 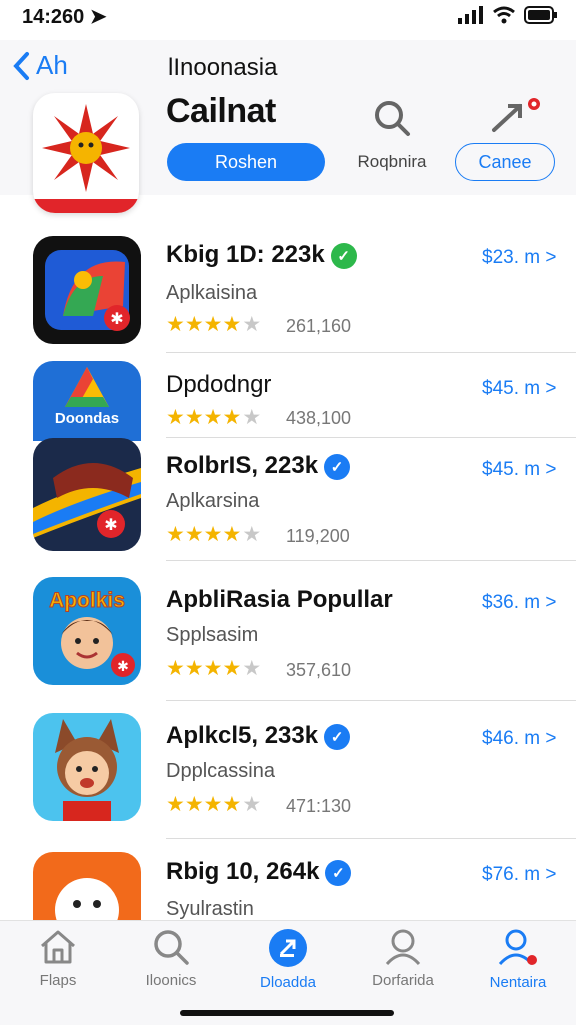 What do you see at coordinates (87, 401) in the screenshot?
I see `app-icon-2: Doondas` at bounding box center [87, 401].